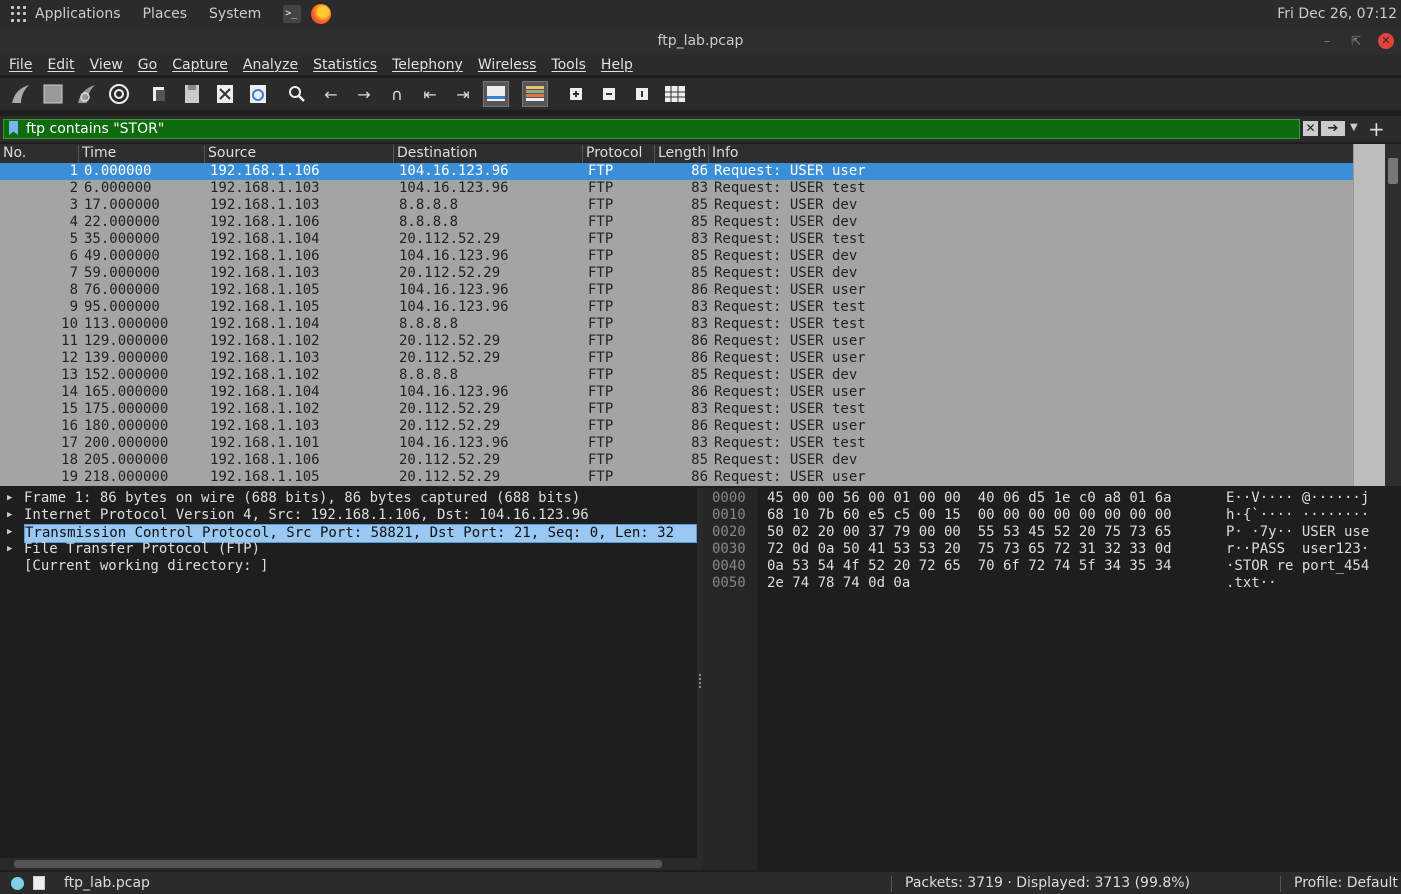  Describe the element at coordinates (1327, 41) in the screenshot. I see `minimize-icon: –` at that location.